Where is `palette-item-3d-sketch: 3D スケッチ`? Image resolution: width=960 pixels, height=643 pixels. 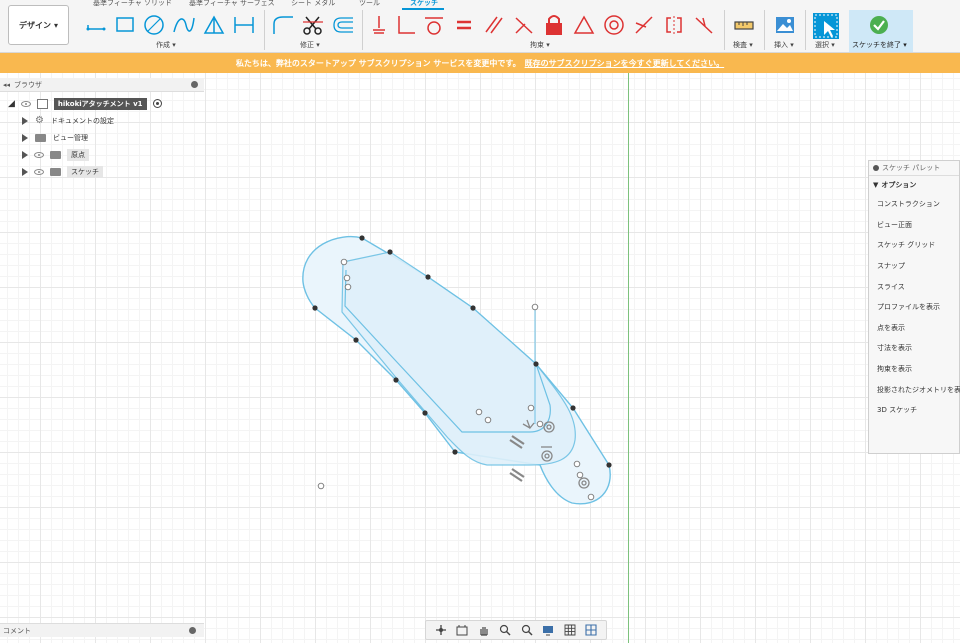 palette-item-3d-sketch: 3D スケッチ is located at coordinates (914, 410).